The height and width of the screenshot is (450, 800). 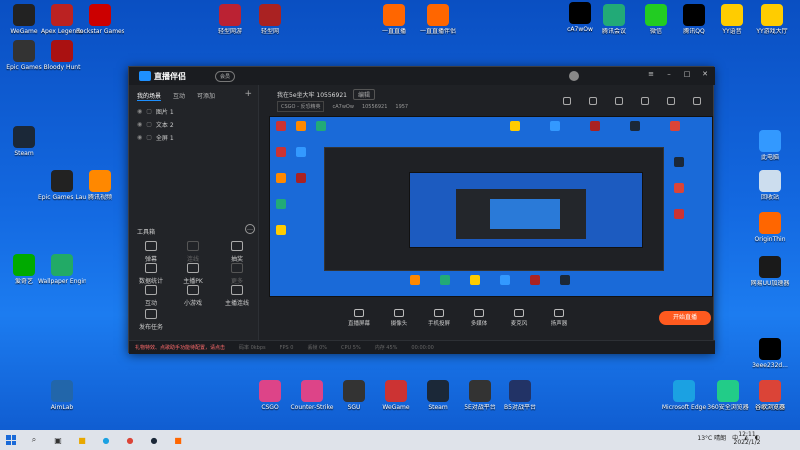 I want to click on desktop-icon-label: OriginThin, so click(x=770, y=239).